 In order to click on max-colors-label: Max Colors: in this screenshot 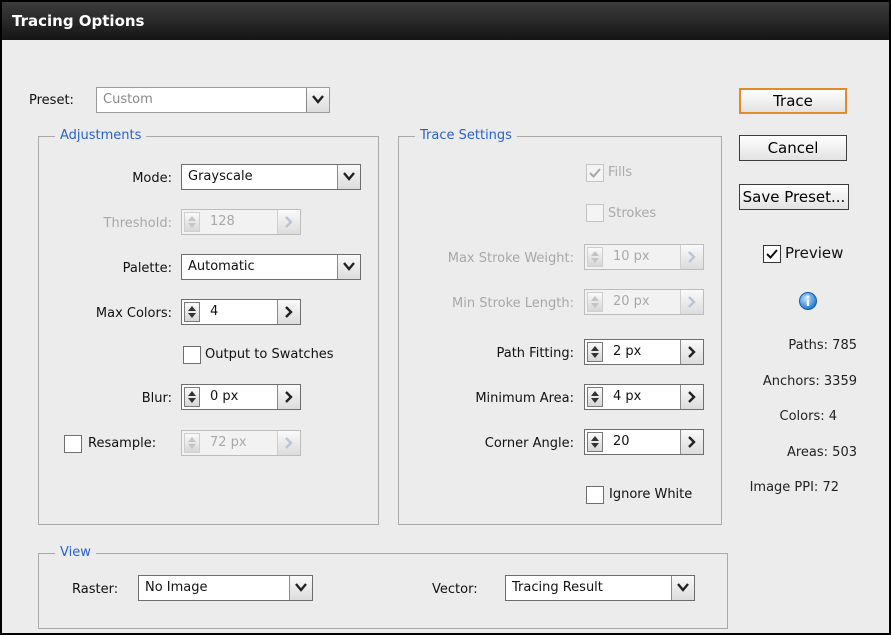, I will do `click(133, 313)`.